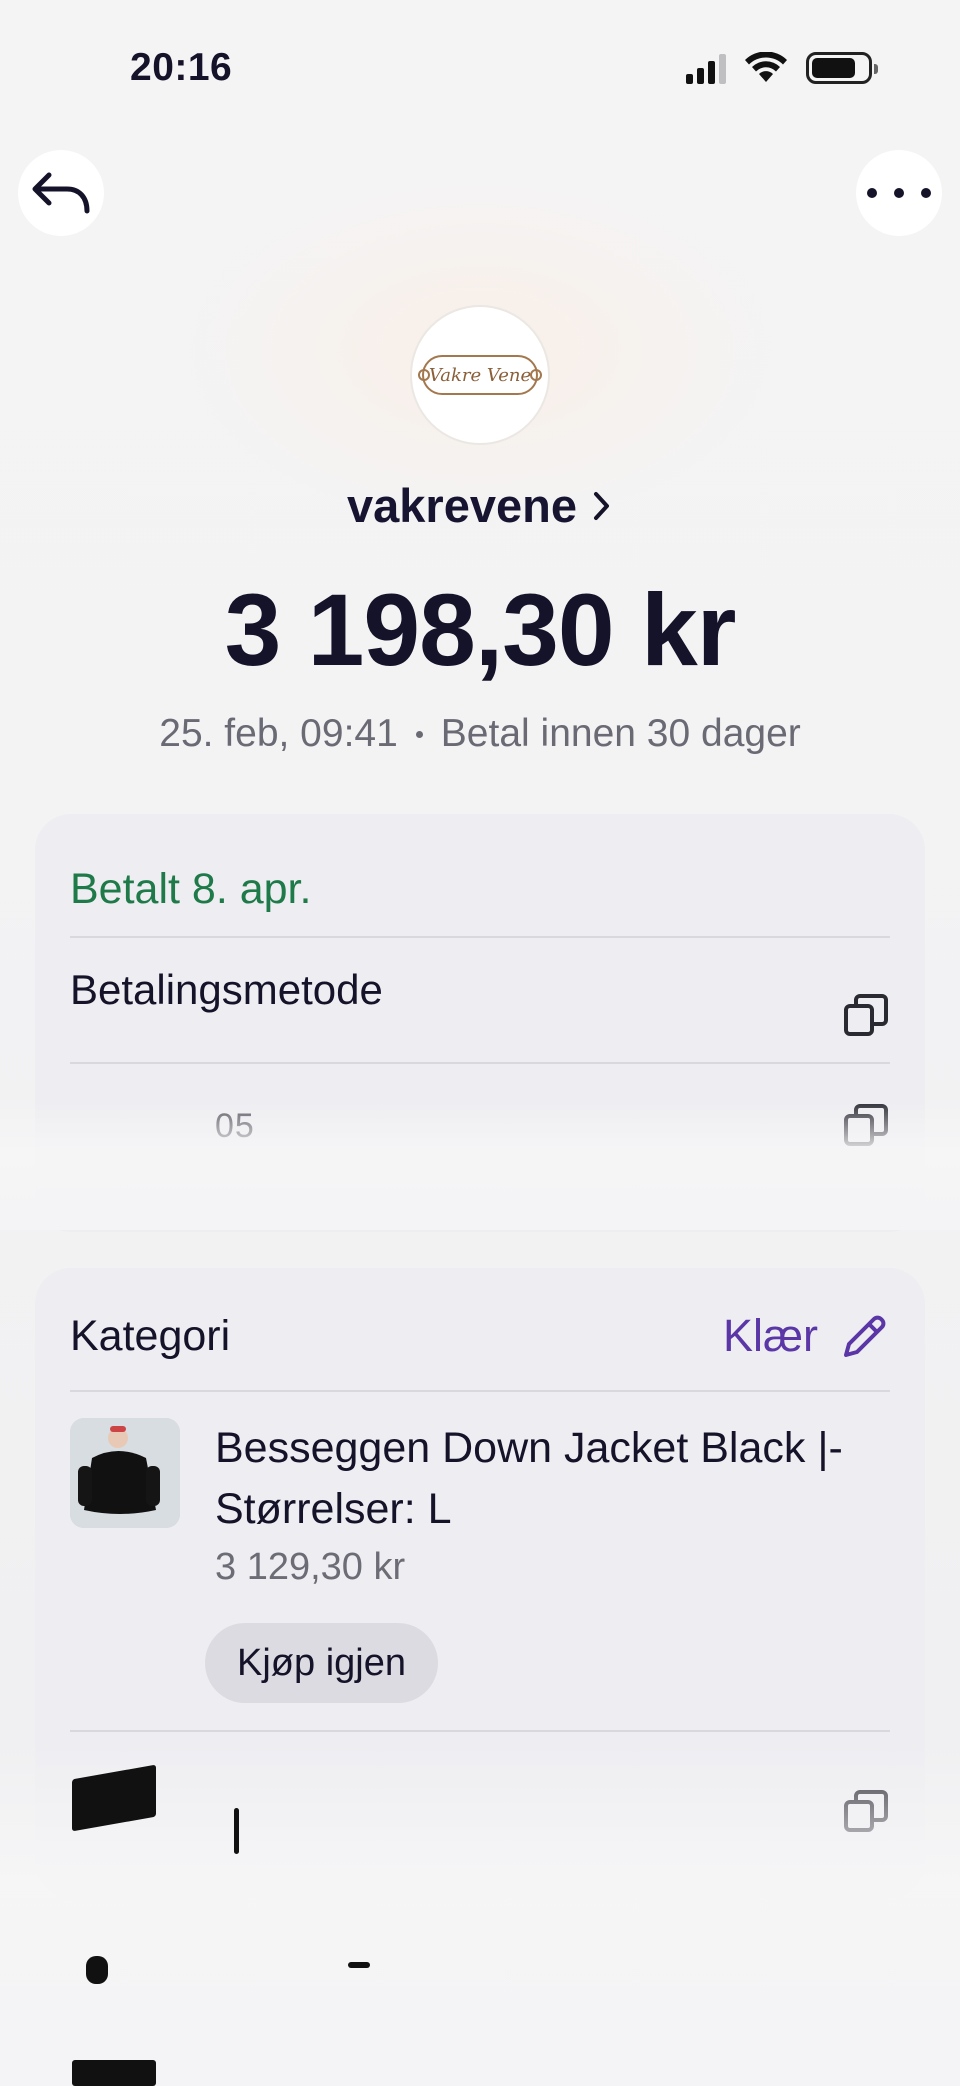 Image resolution: width=960 pixels, height=2086 pixels. Describe the element at coordinates (842, 68) in the screenshot. I see `battery-icon` at that location.